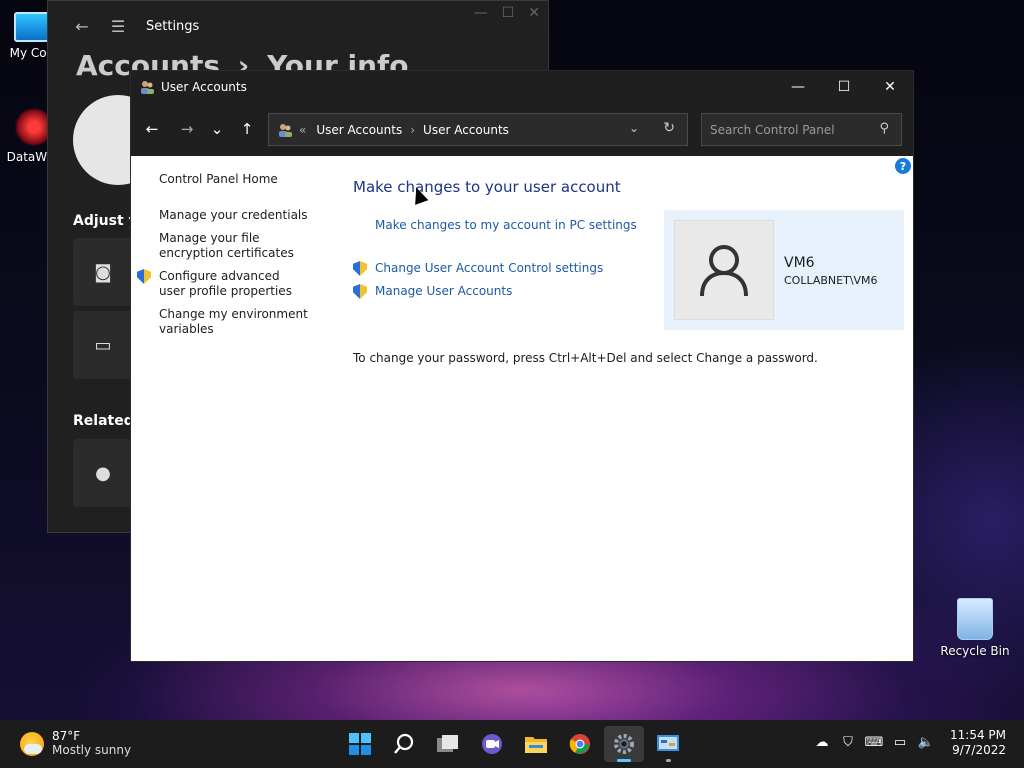  I want to click on forward-arrow-icon: →, so click(187, 129).